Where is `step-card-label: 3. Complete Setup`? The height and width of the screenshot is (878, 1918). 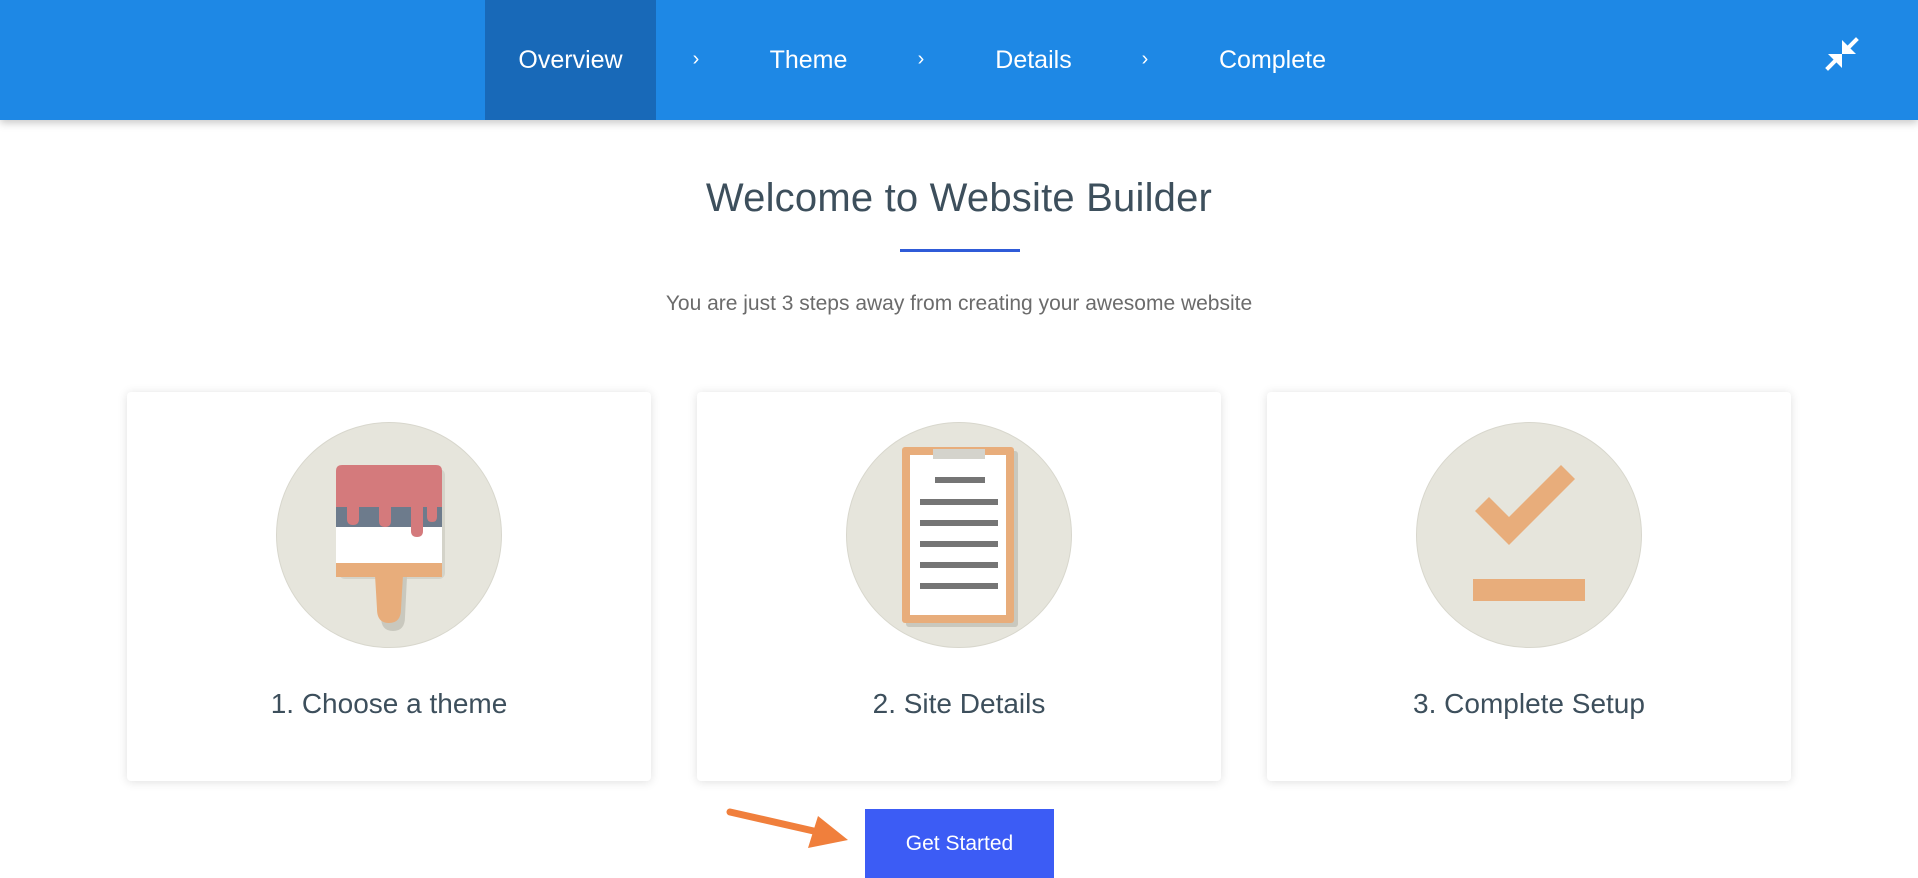
step-card-label: 3. Complete Setup is located at coordinates (1529, 703).